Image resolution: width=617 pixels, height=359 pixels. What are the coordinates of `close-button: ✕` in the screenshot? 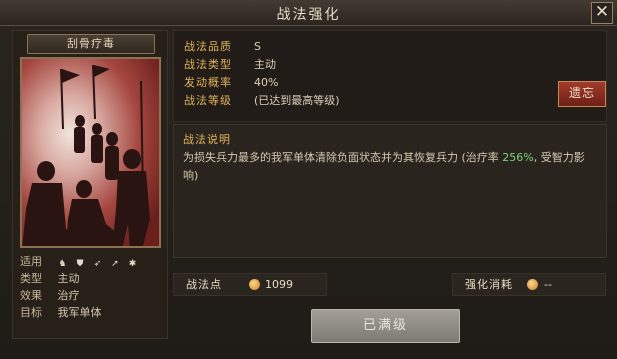 It's located at (602, 13).